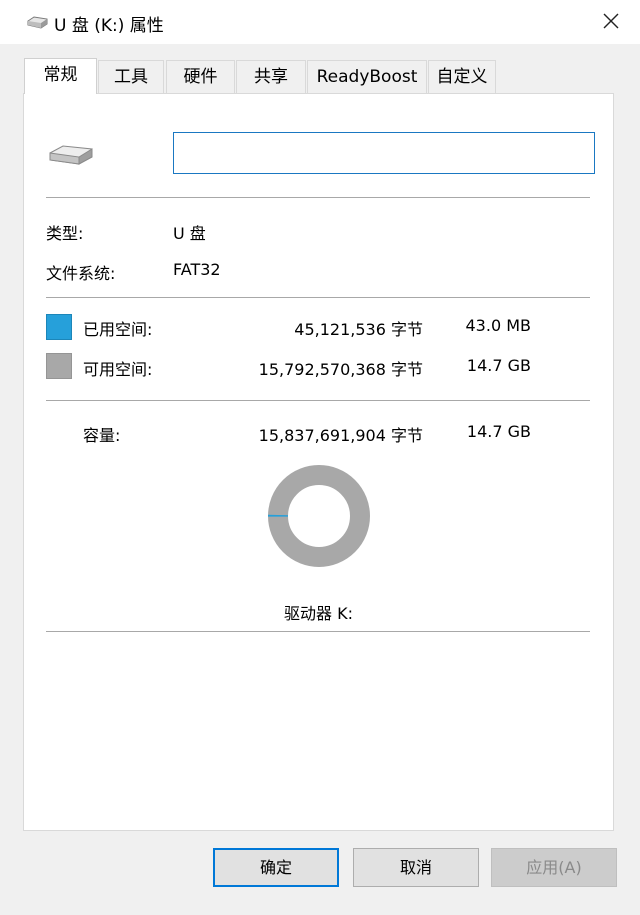 The image size is (640, 915). I want to click on disk-usage-donut, so click(318, 516).